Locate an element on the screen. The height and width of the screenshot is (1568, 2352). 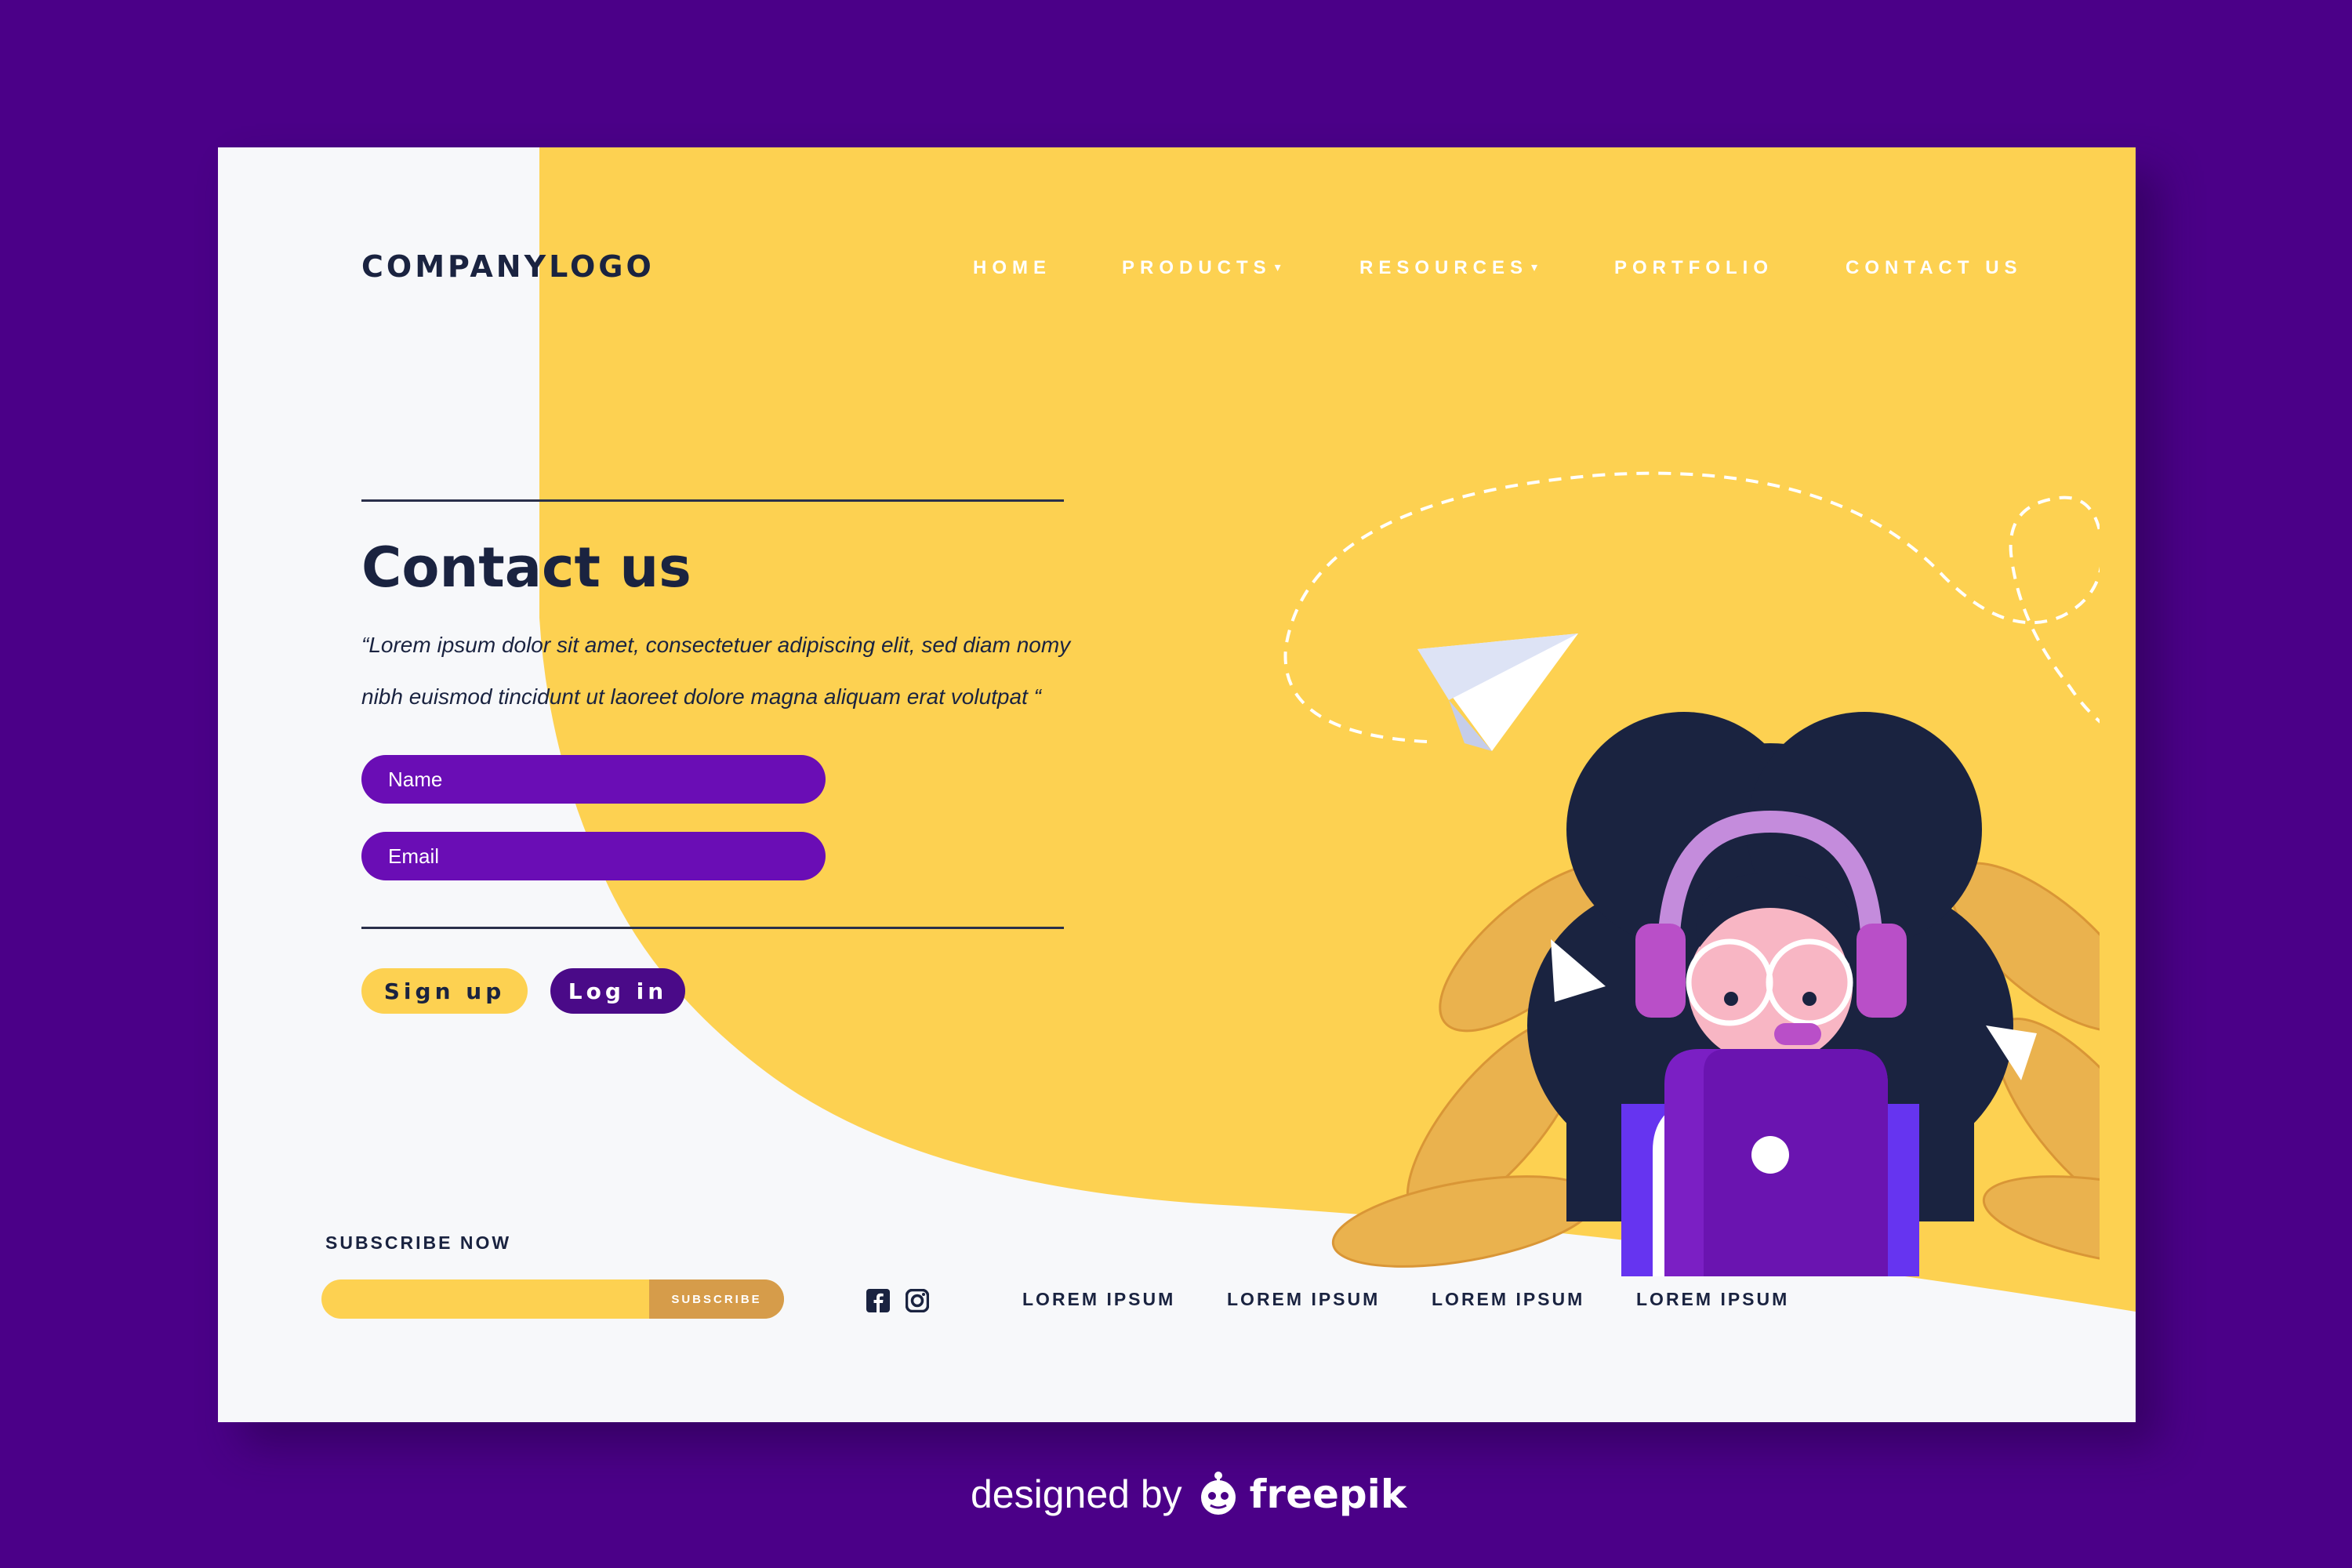
page-title: Contact us is located at coordinates (526, 567).